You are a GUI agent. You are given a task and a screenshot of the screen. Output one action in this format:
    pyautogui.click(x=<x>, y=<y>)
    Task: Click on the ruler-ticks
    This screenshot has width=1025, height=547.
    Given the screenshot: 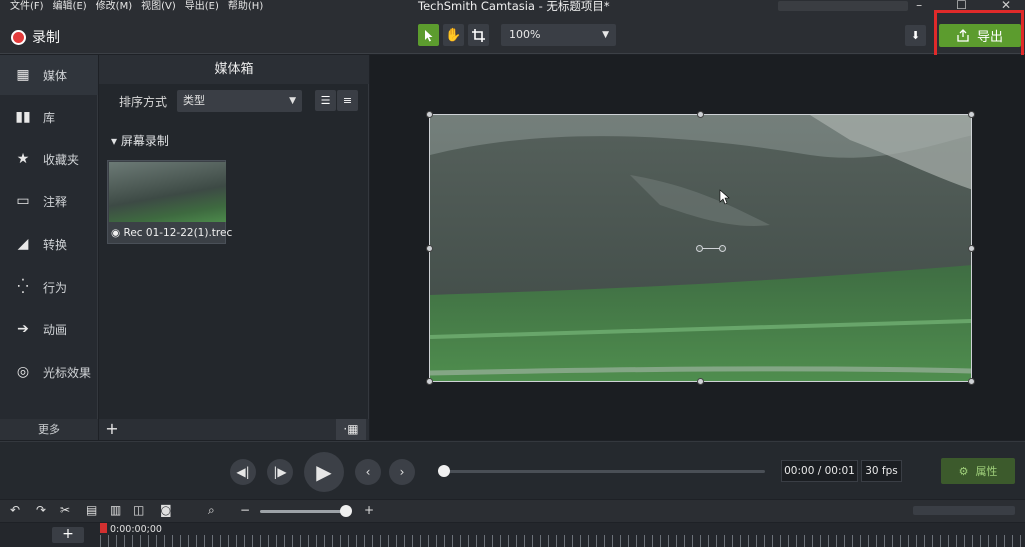 What is the action you would take?
    pyautogui.click(x=562, y=541)
    